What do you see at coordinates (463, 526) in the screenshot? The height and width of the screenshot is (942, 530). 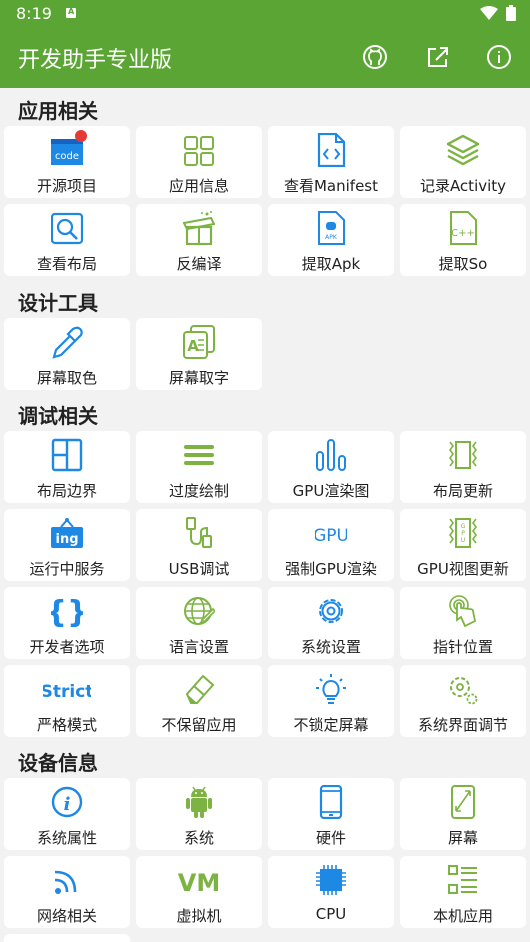 I see `svg-text: G` at bounding box center [463, 526].